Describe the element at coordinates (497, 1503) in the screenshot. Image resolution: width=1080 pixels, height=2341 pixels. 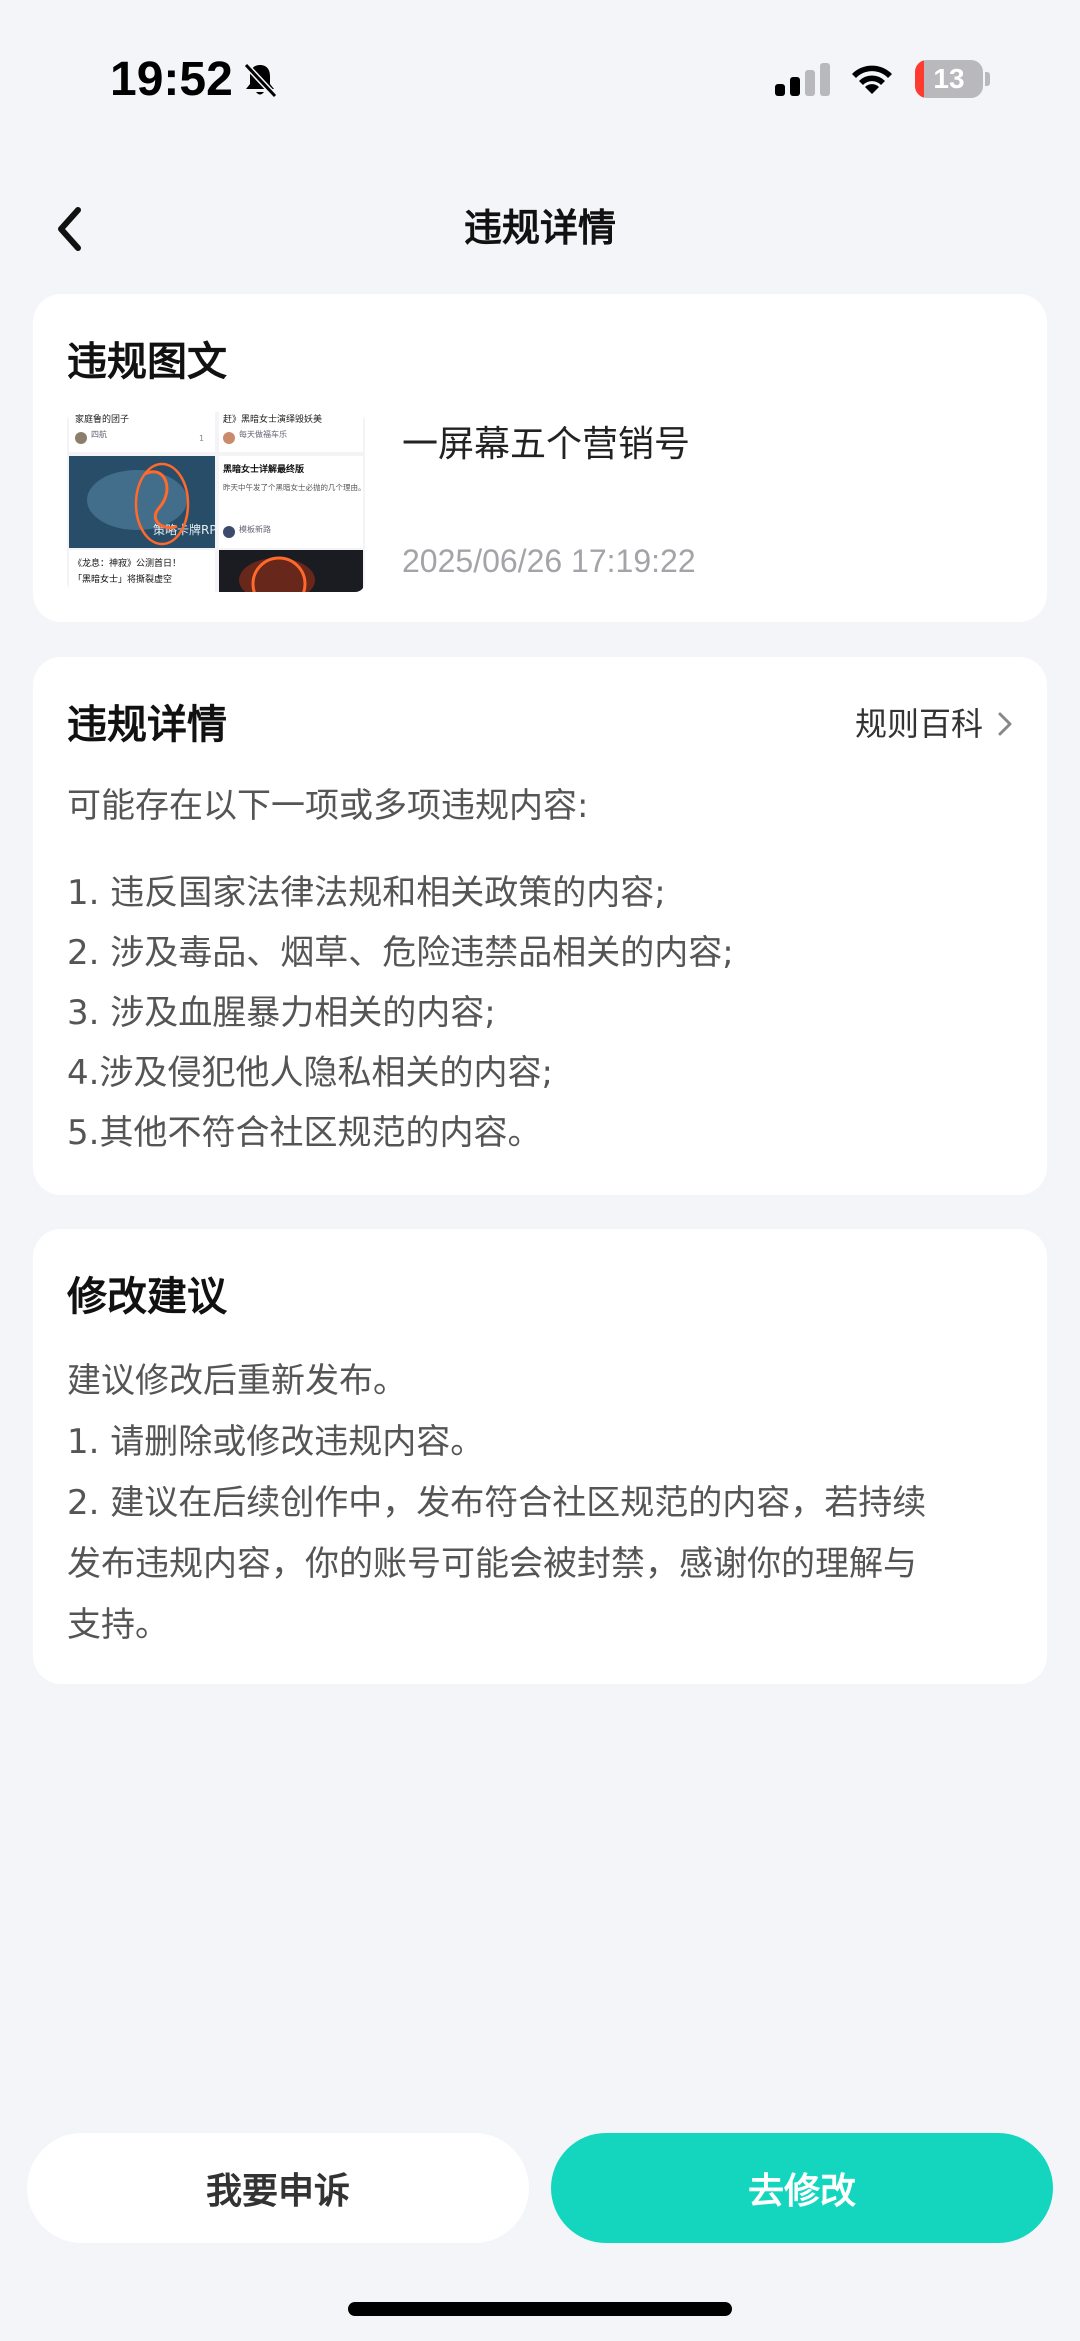
I see `suggestion-line: 2. 建议在后续创作中，发布符合社区规范的内容，若持续` at that location.